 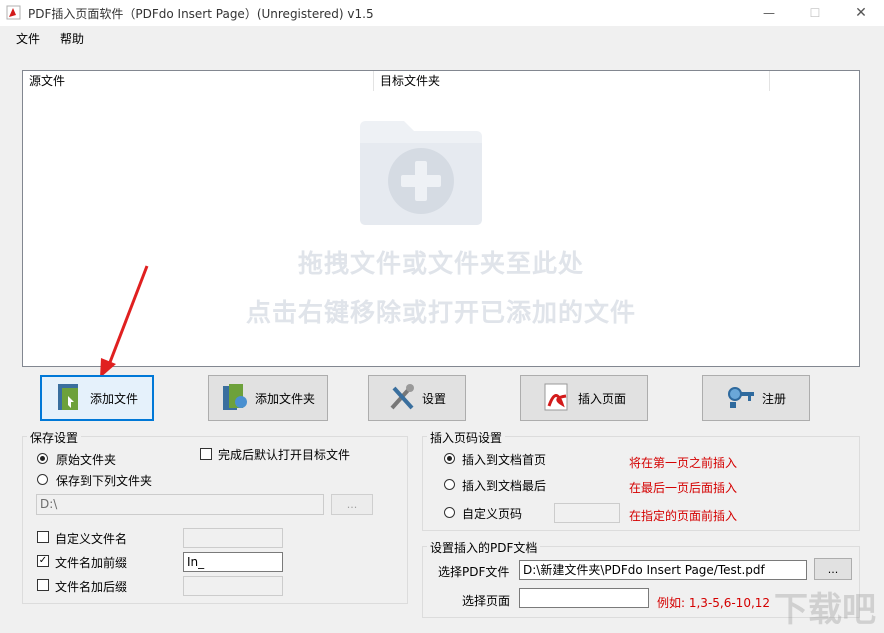 I want to click on pdf-app-icon, so click(x=13, y=12).